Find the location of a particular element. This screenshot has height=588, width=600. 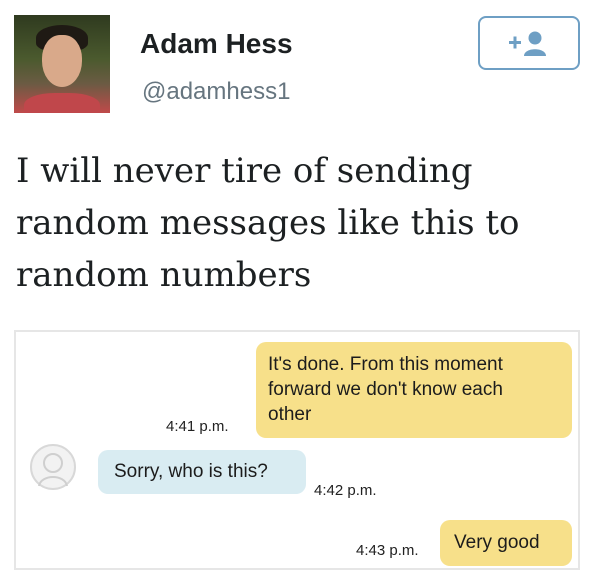

sent-message-bubble: Very good is located at coordinates (506, 543).